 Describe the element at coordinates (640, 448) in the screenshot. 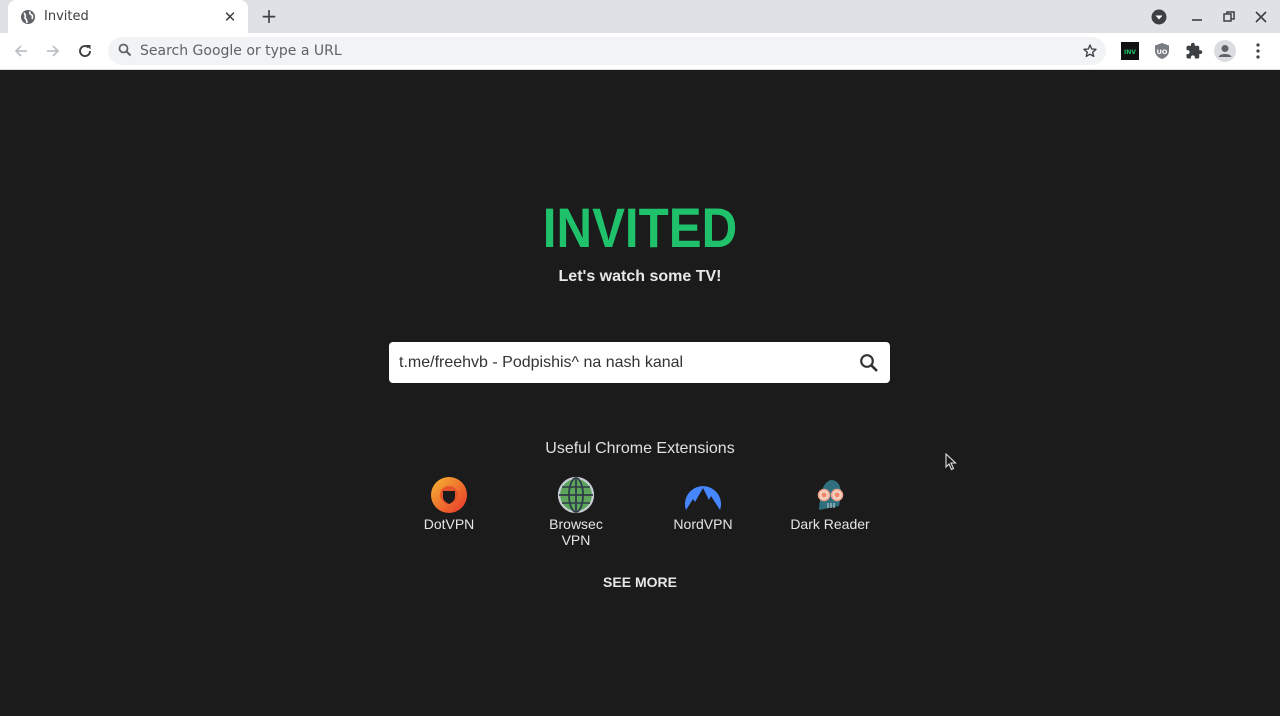

I see `extensions-heading: Useful Chrome Extensions` at that location.